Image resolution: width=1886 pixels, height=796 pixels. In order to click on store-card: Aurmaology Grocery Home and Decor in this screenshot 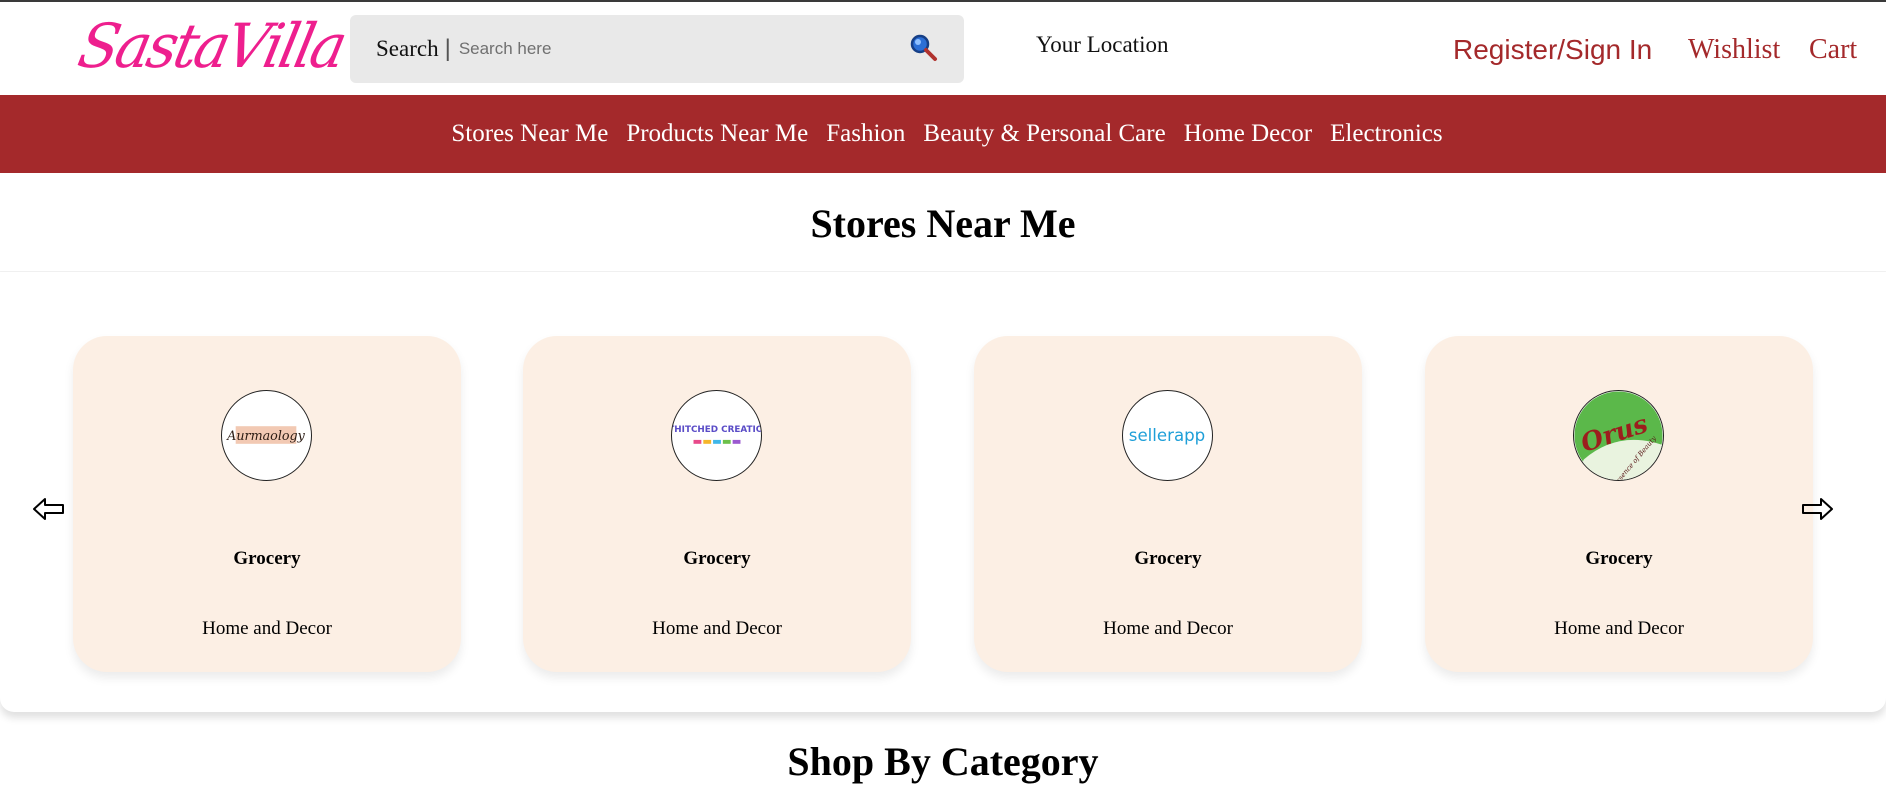, I will do `click(267, 504)`.